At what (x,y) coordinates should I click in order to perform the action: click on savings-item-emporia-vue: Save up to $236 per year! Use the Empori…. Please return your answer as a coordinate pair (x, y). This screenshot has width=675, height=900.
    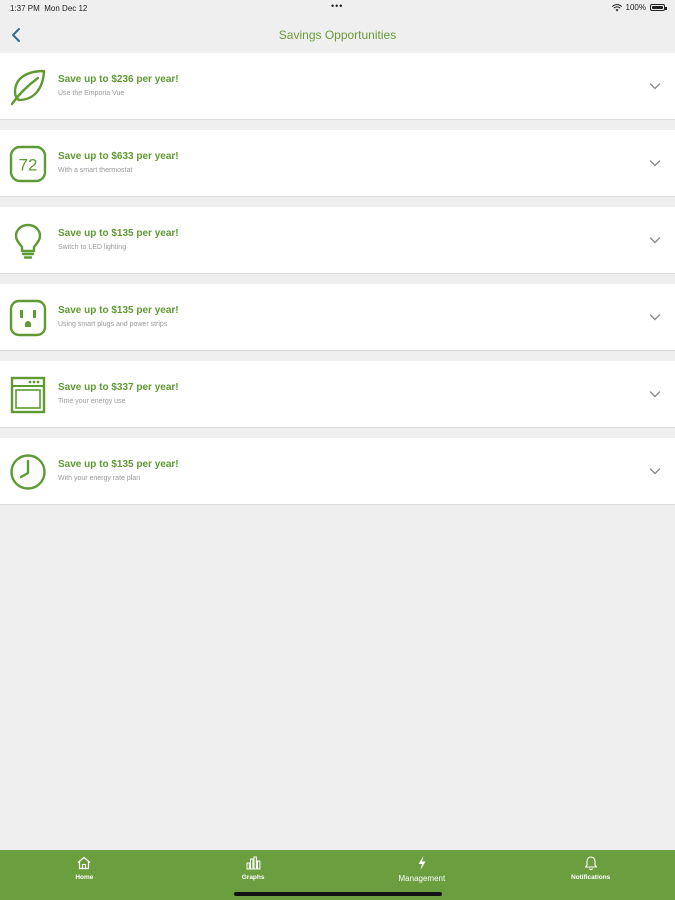
    Looking at the image, I should click on (337, 86).